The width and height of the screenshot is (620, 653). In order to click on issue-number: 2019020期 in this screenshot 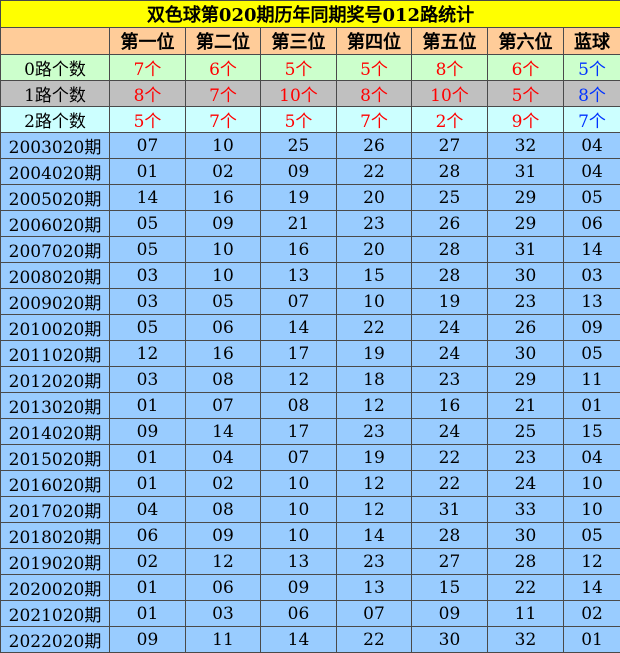, I will do `click(55, 562)`.